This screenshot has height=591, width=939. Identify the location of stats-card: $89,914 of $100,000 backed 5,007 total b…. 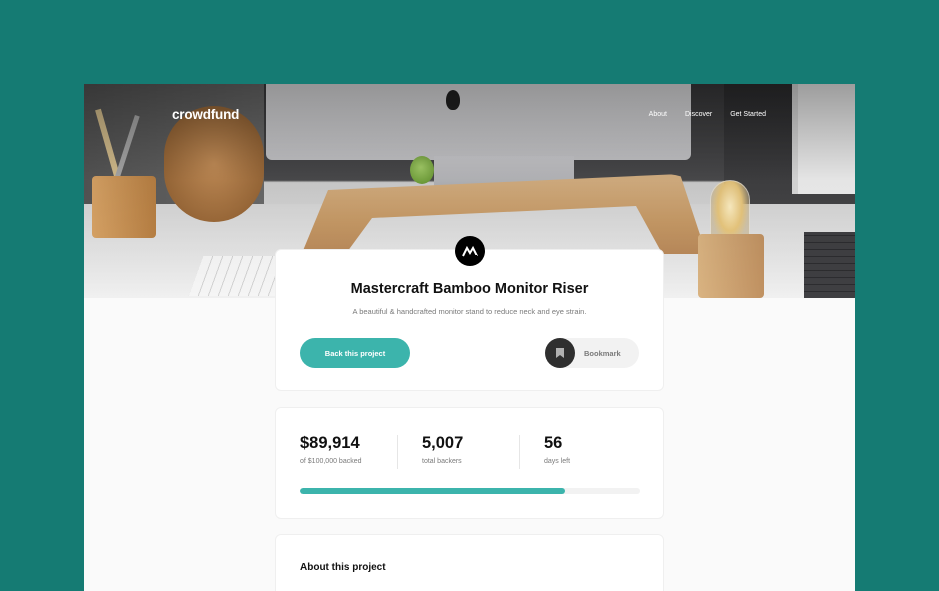
(469, 463).